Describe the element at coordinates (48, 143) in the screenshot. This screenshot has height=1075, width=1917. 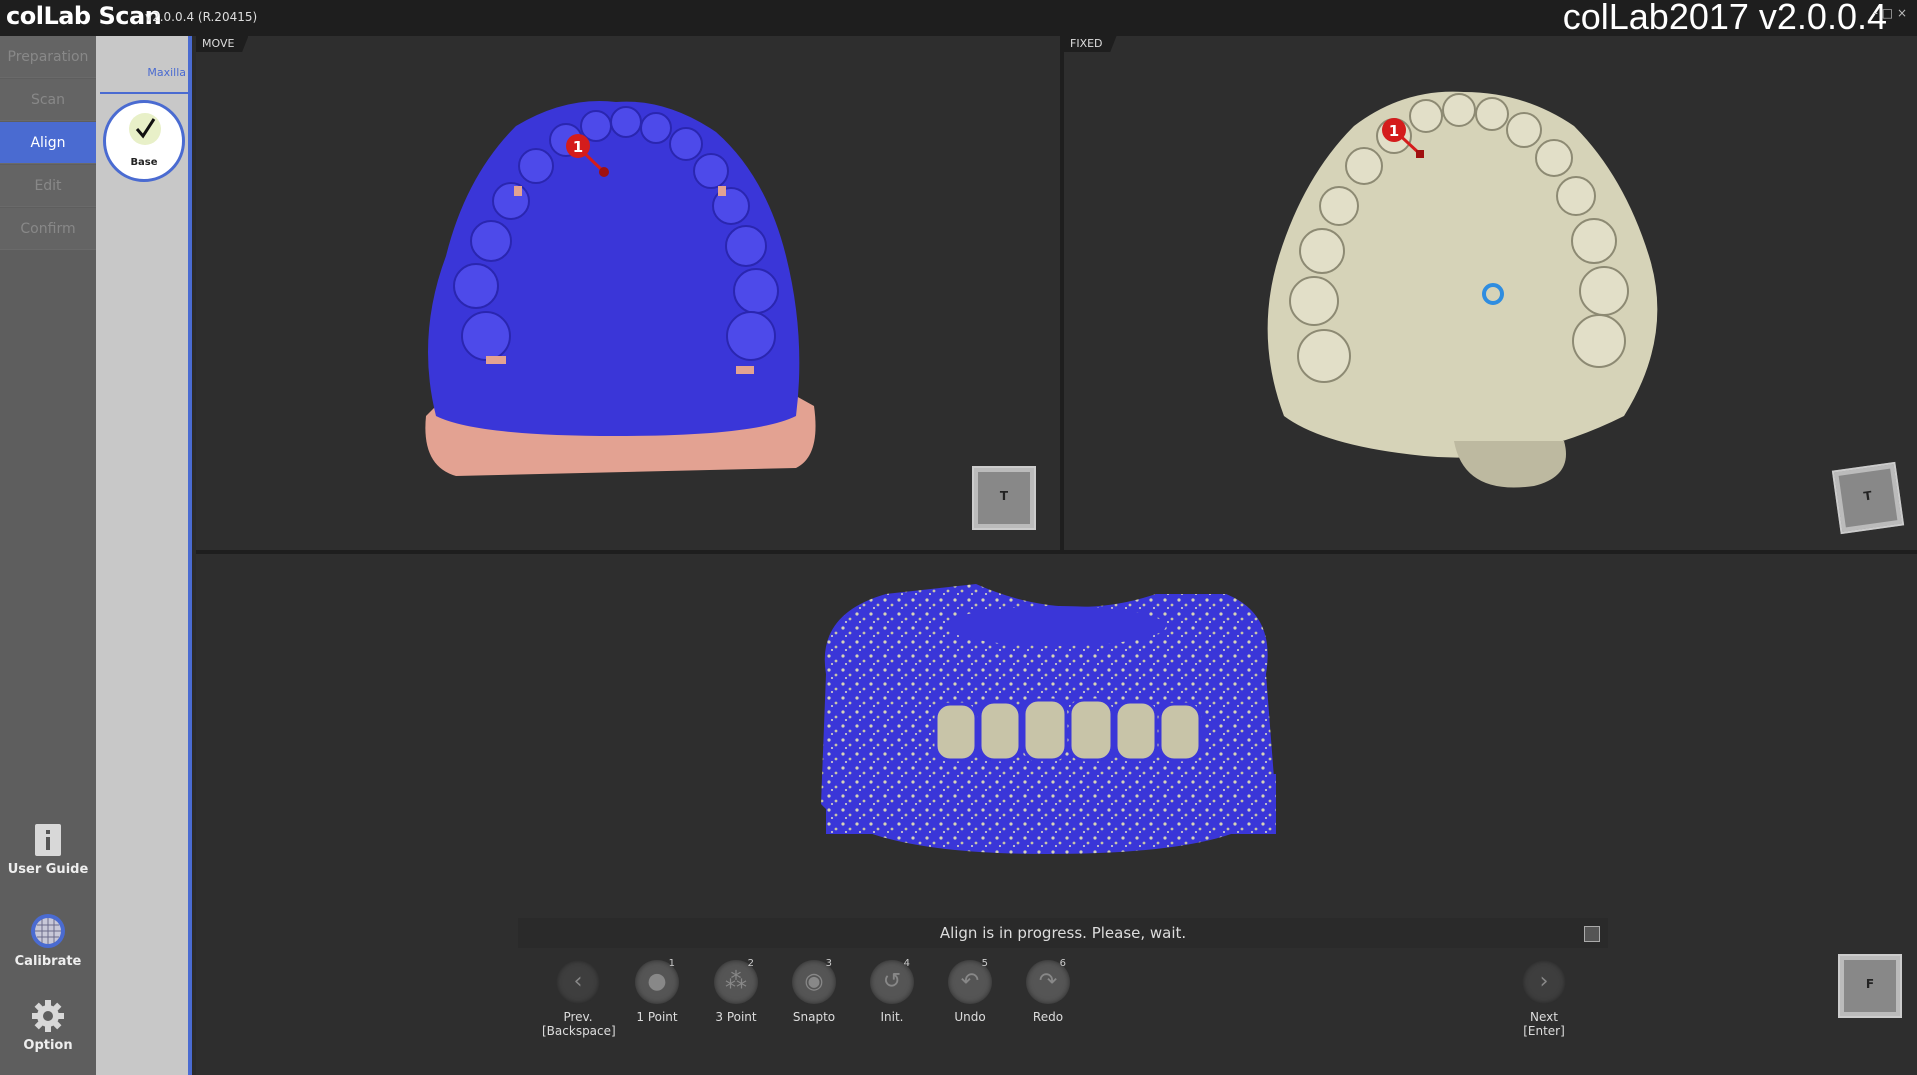
I see `nav-item-align: Align` at that location.